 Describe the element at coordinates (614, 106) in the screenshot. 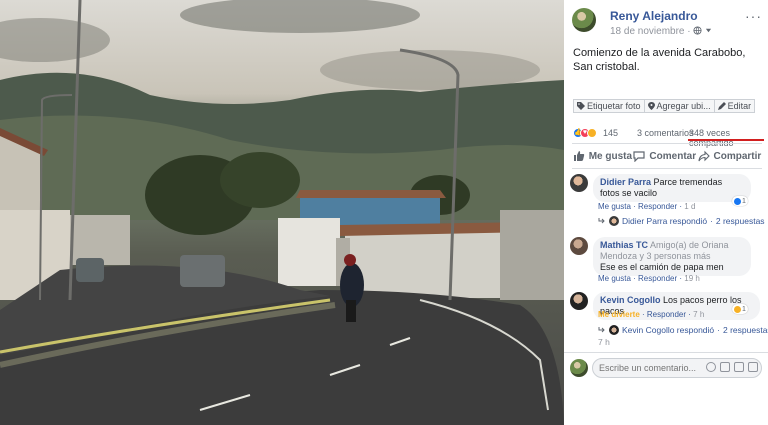

I see `tag-photo-label: Etiquetar foto` at that location.